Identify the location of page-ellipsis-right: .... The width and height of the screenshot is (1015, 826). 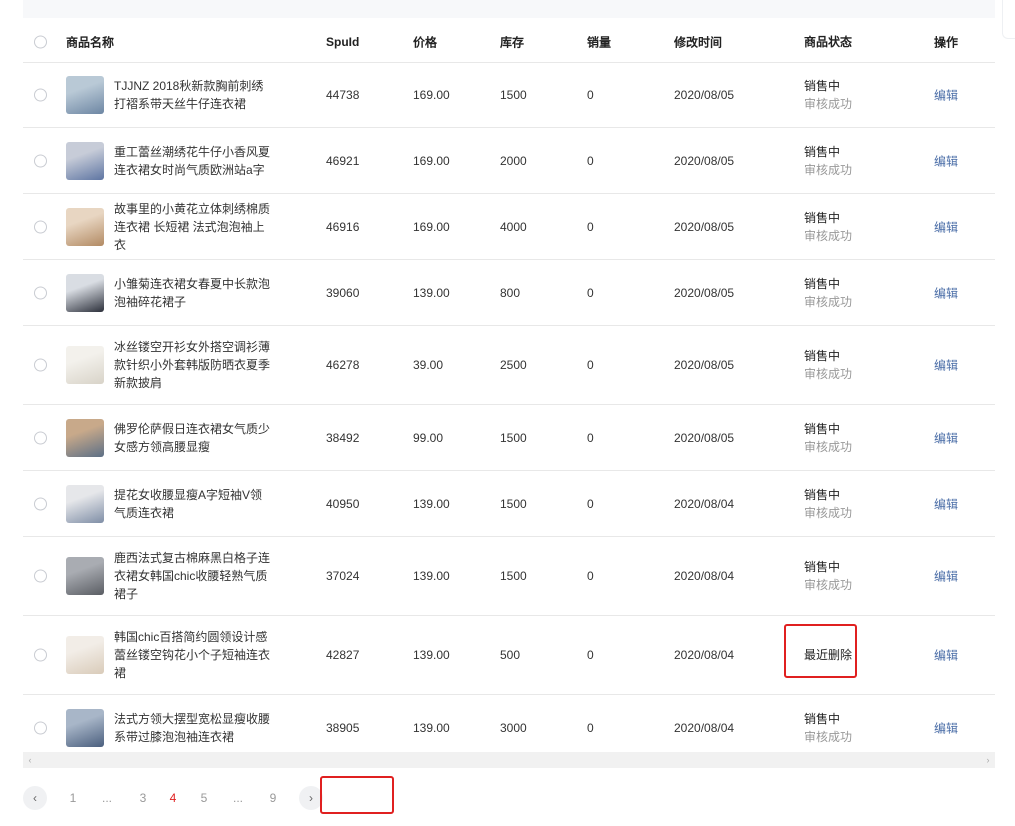
(238, 798).